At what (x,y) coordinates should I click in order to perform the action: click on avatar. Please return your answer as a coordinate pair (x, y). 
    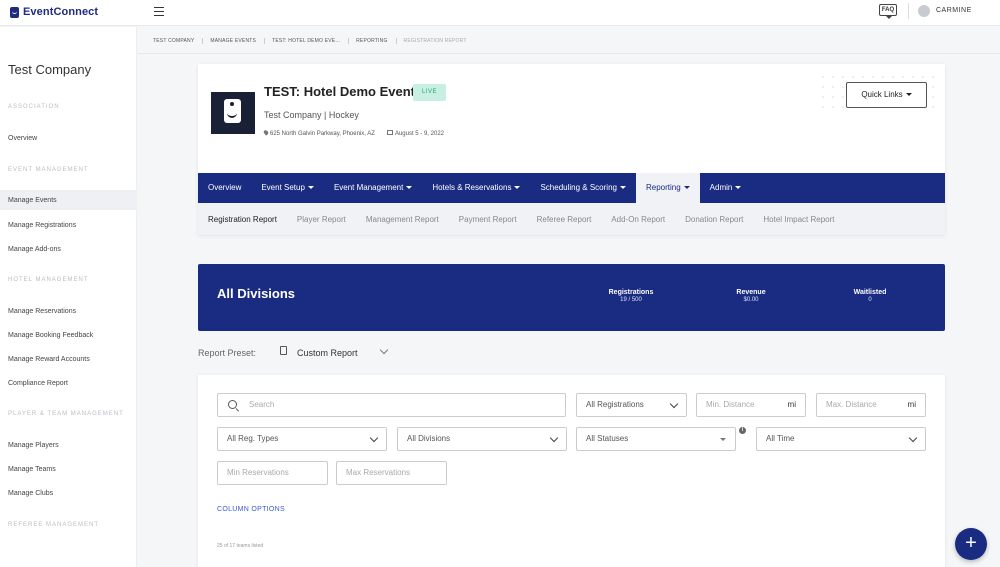
    Looking at the image, I should click on (924, 11).